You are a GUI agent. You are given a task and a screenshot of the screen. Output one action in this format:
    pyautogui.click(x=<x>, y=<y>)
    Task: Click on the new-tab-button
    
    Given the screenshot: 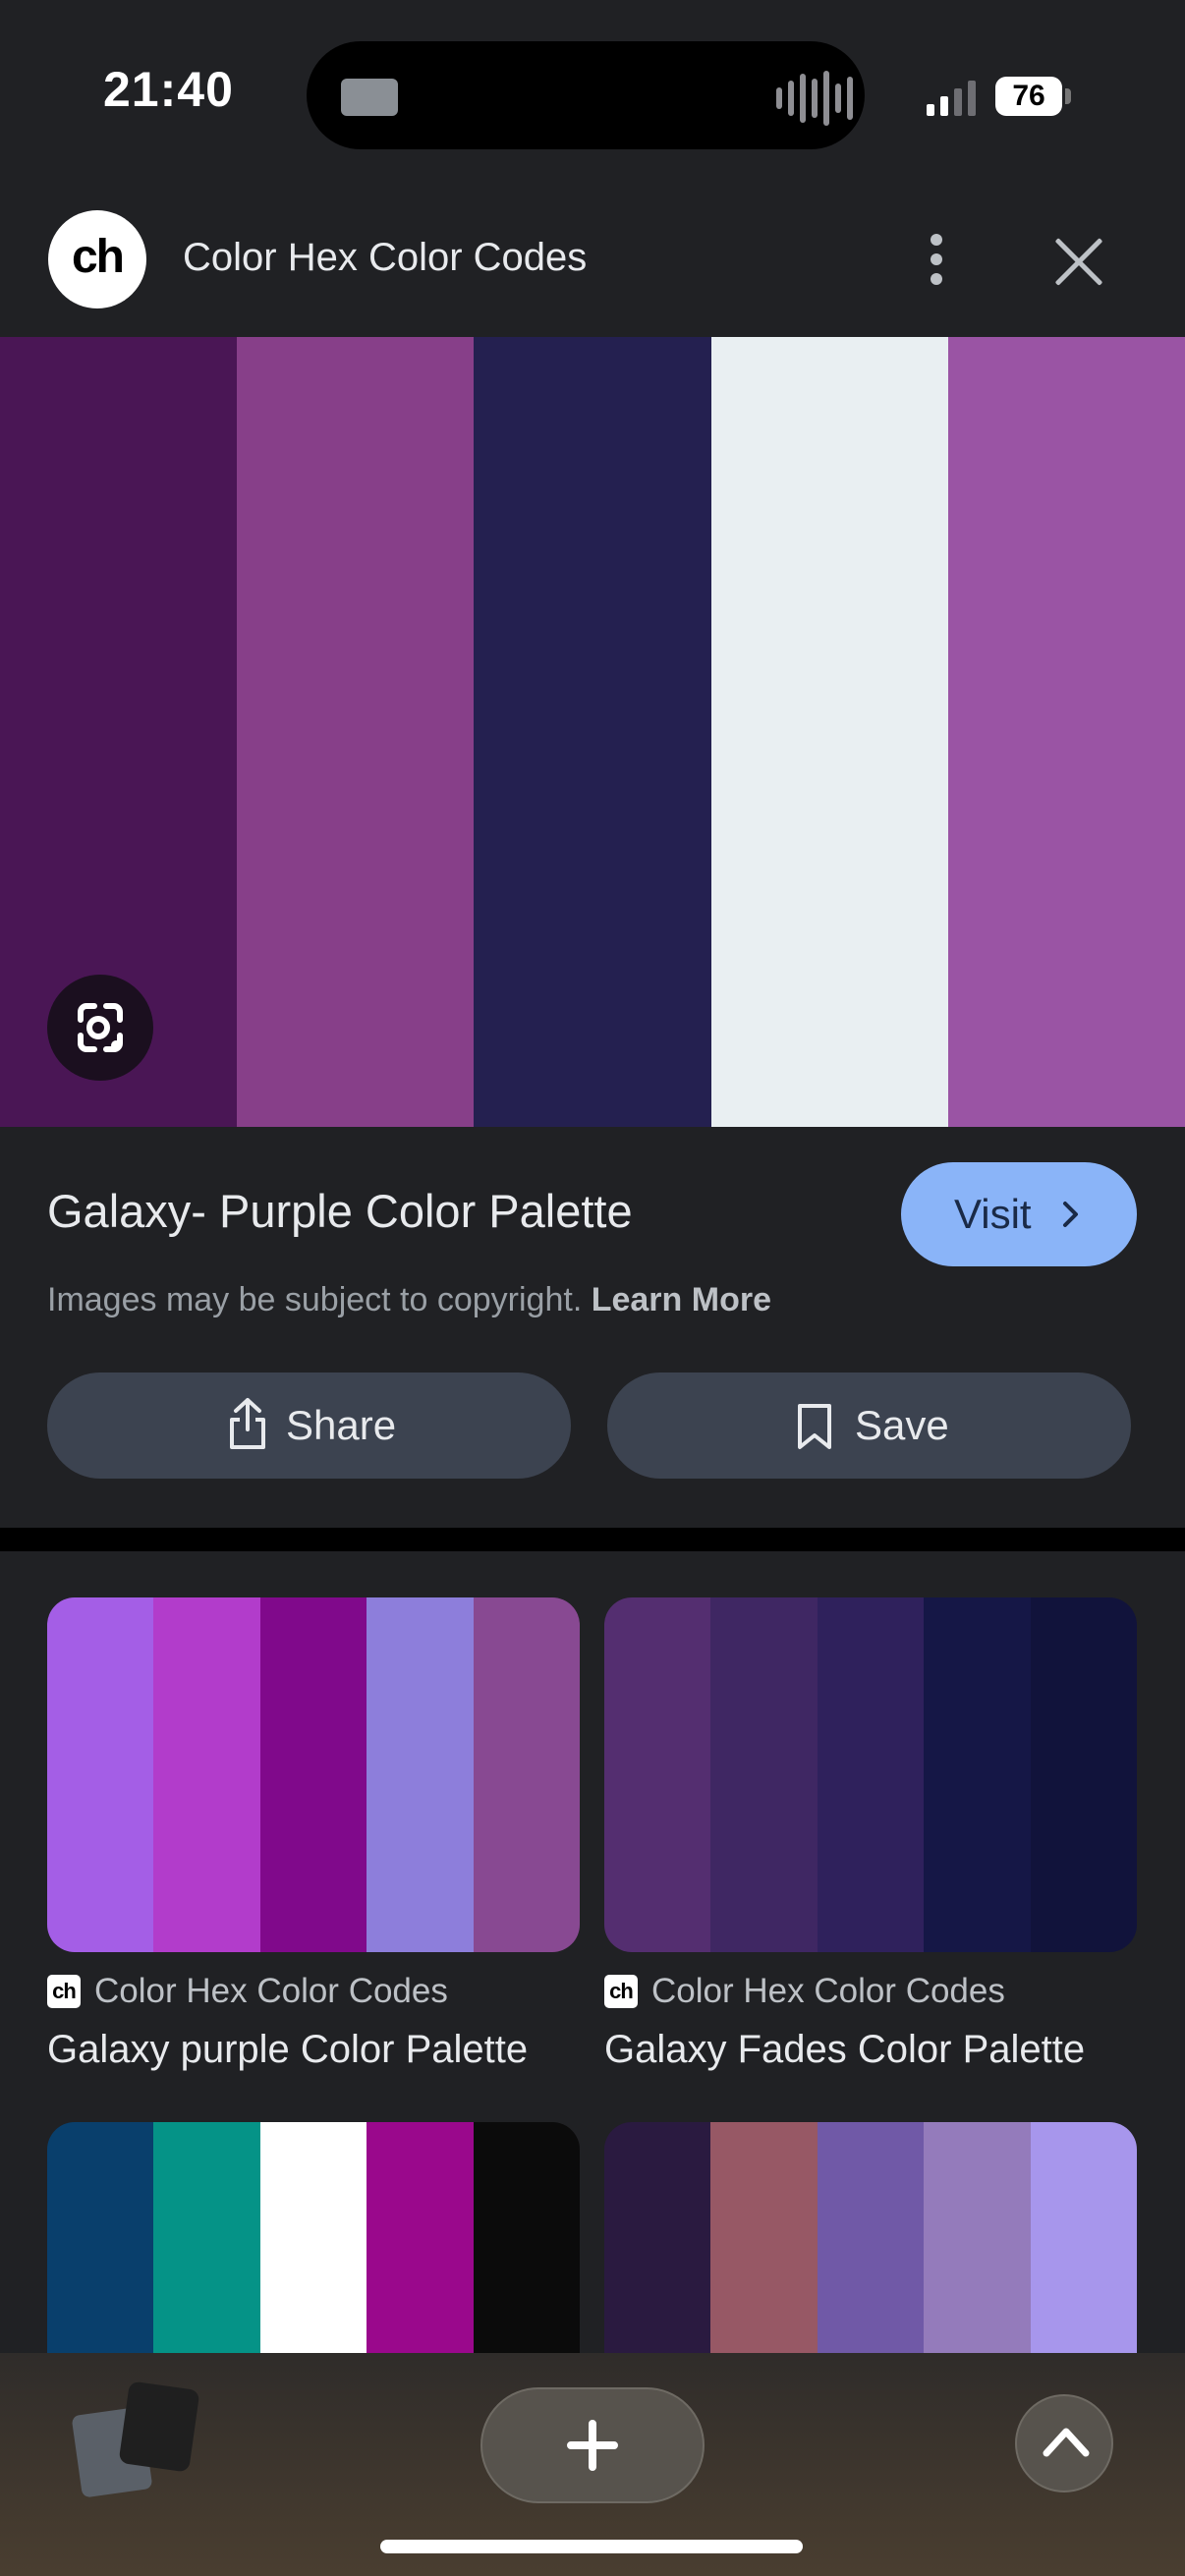 What is the action you would take?
    pyautogui.click(x=592, y=2445)
    